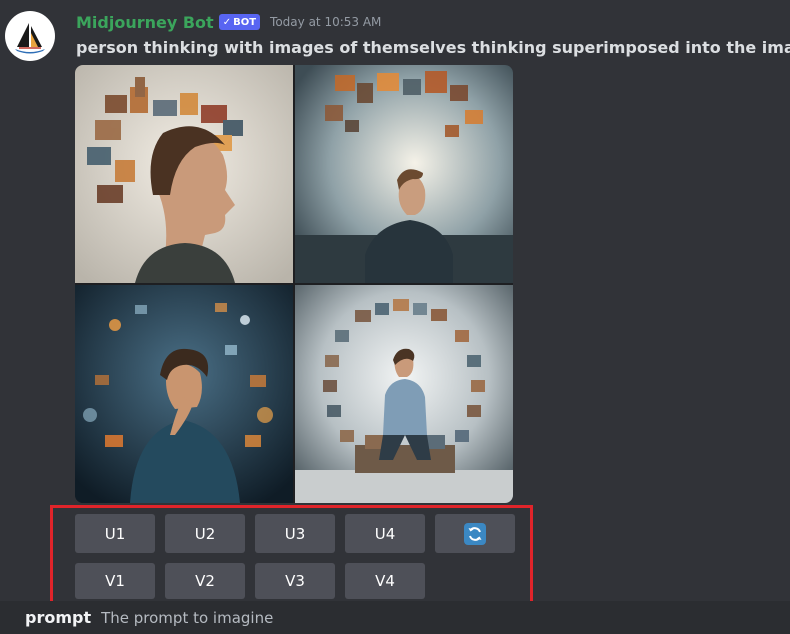  Describe the element at coordinates (115, 533) in the screenshot. I see `upscale-1-button: U1` at that location.